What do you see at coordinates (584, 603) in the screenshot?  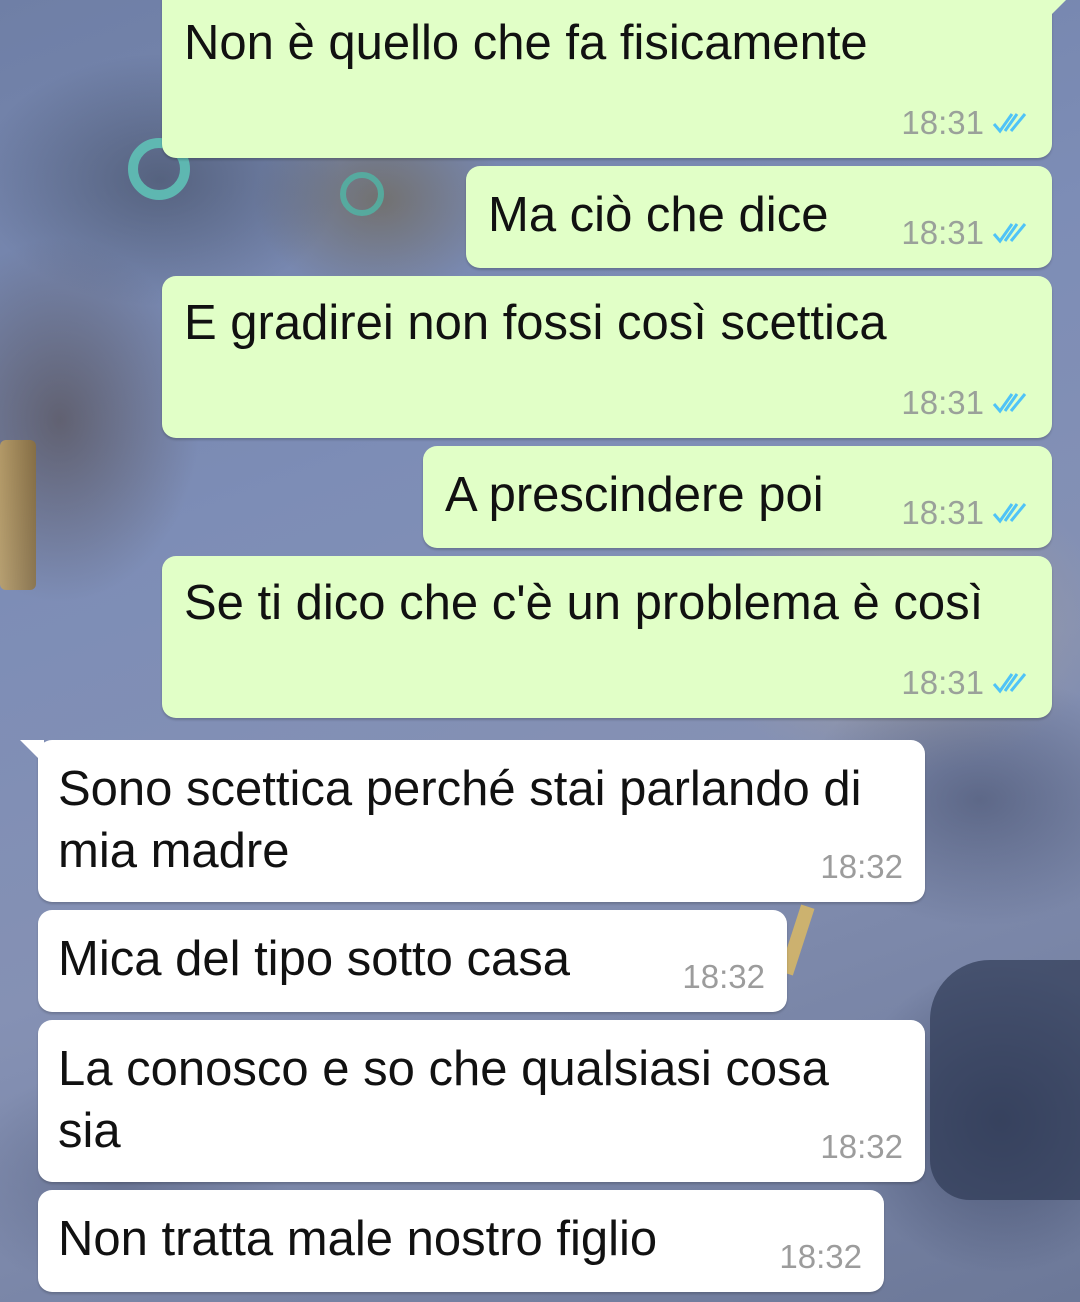 I see `message-text: Se ti dico che c'è un problema è così` at bounding box center [584, 603].